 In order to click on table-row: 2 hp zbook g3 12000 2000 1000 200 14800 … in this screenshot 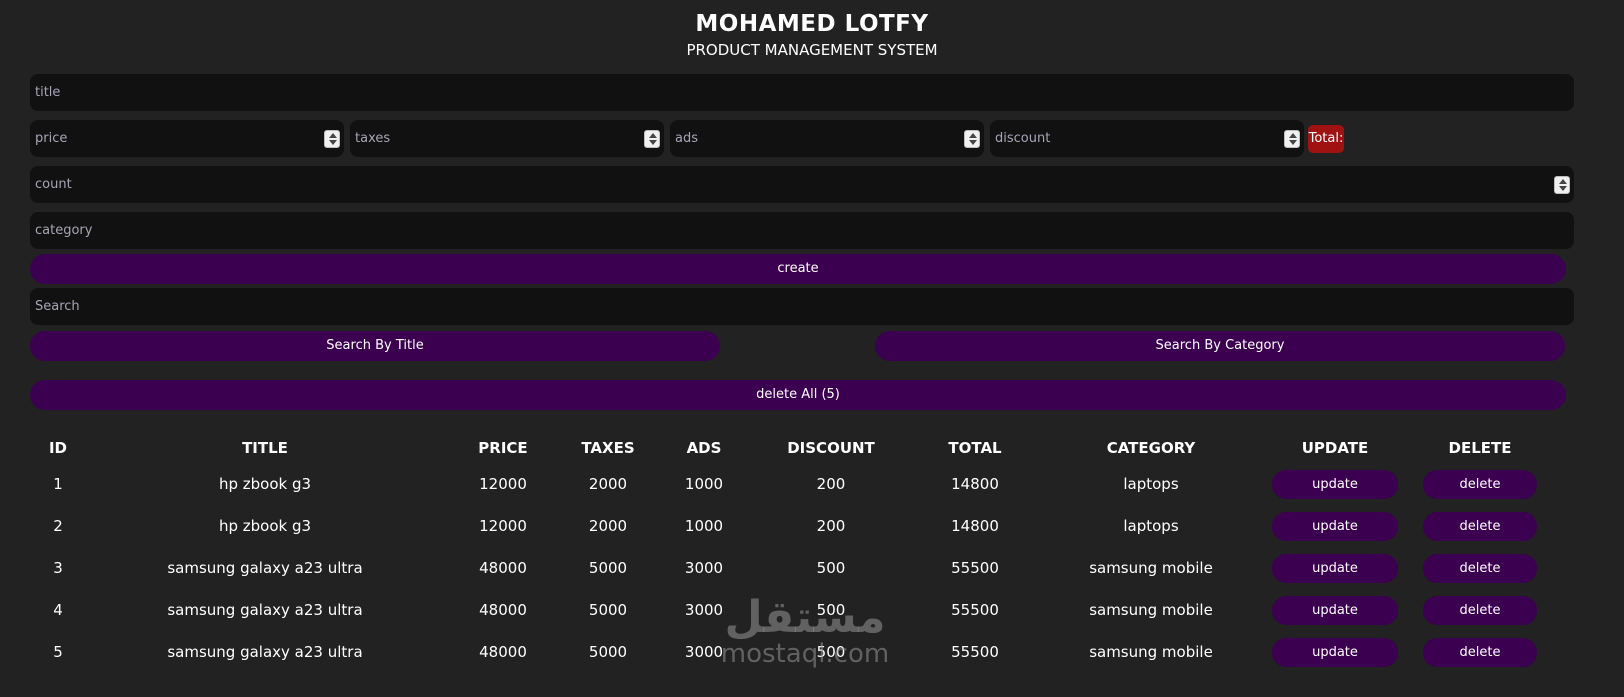, I will do `click(790, 526)`.